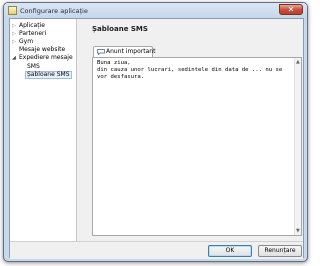 Image resolution: width=320 pixels, height=266 pixels. I want to click on close-button: ✕, so click(291, 9).